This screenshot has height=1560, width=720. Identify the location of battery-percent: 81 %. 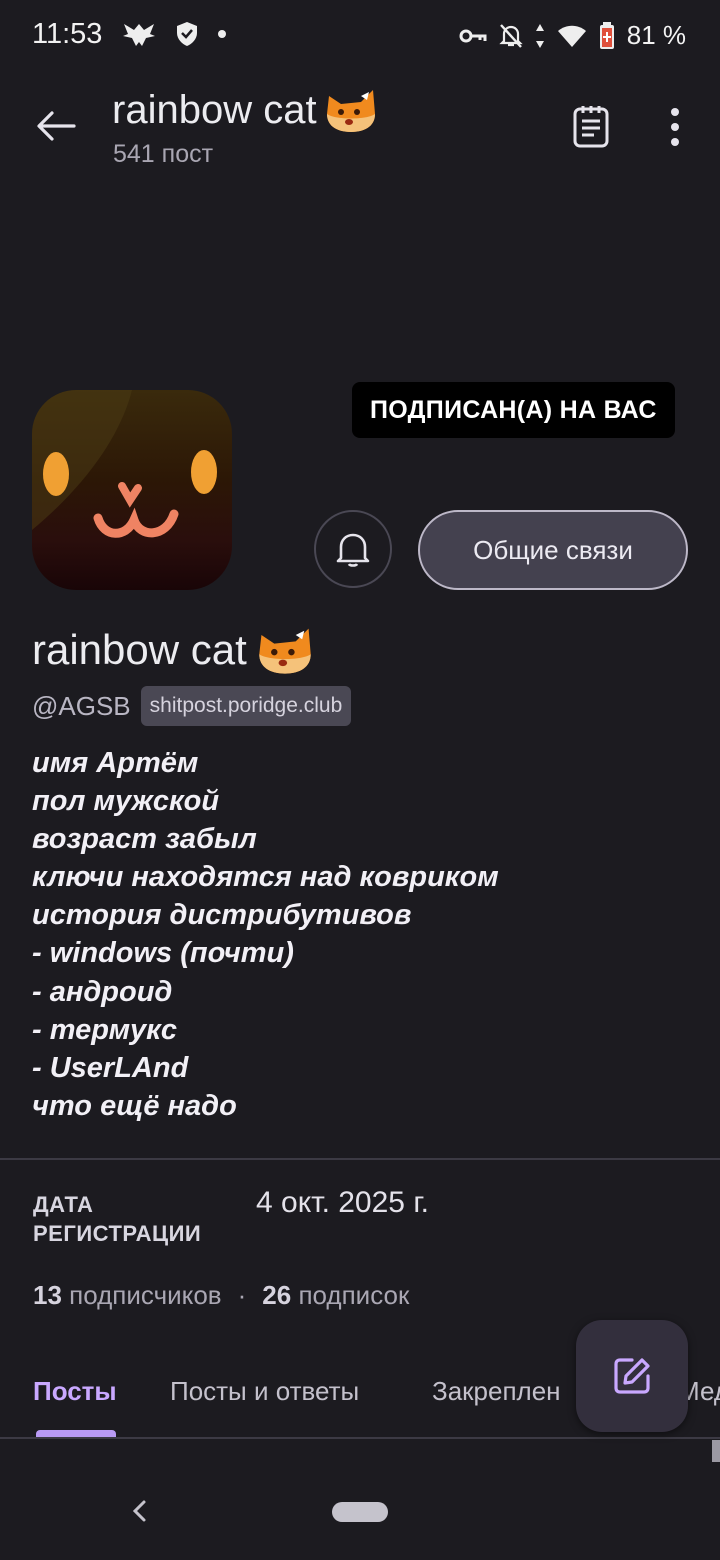
(656, 35).